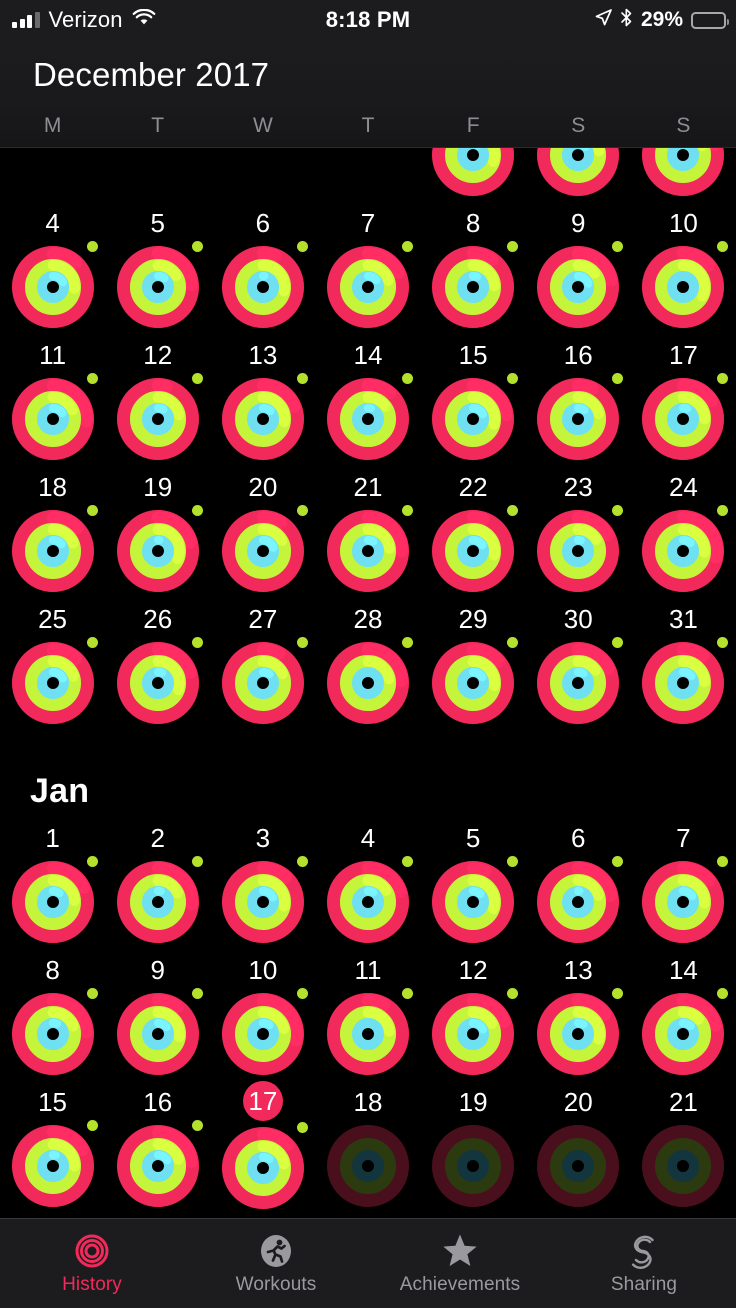 This screenshot has width=736, height=1308. I want to click on day-cell: 31, so click(683, 664).